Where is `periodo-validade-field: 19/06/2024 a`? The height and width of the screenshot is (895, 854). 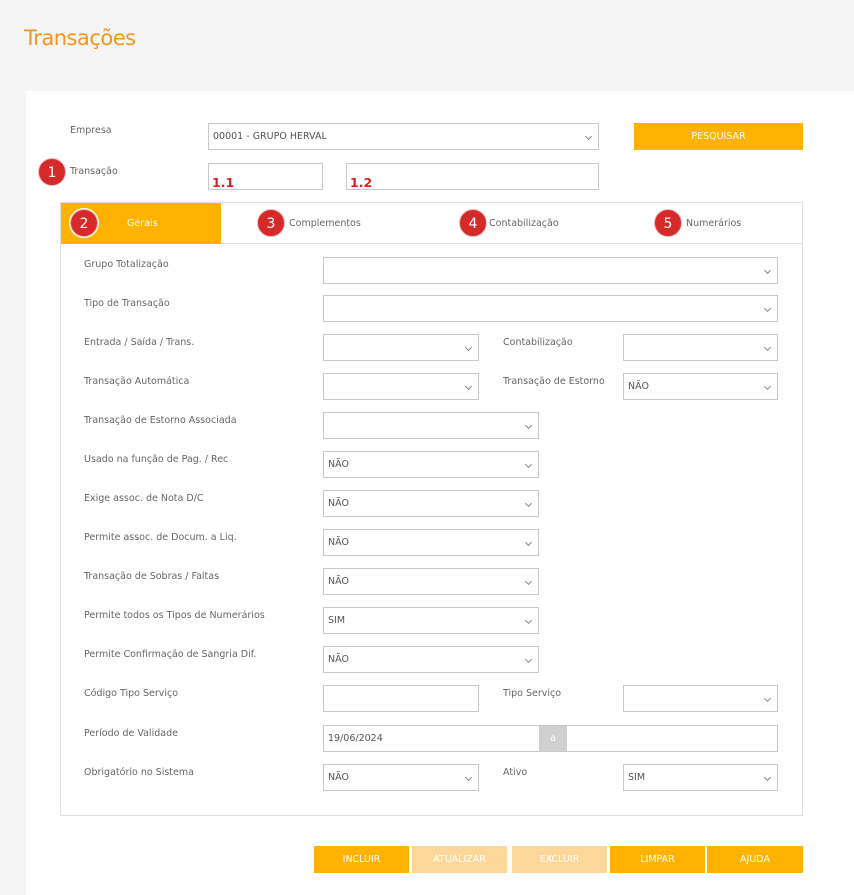
periodo-validade-field: 19/06/2024 a is located at coordinates (550, 738).